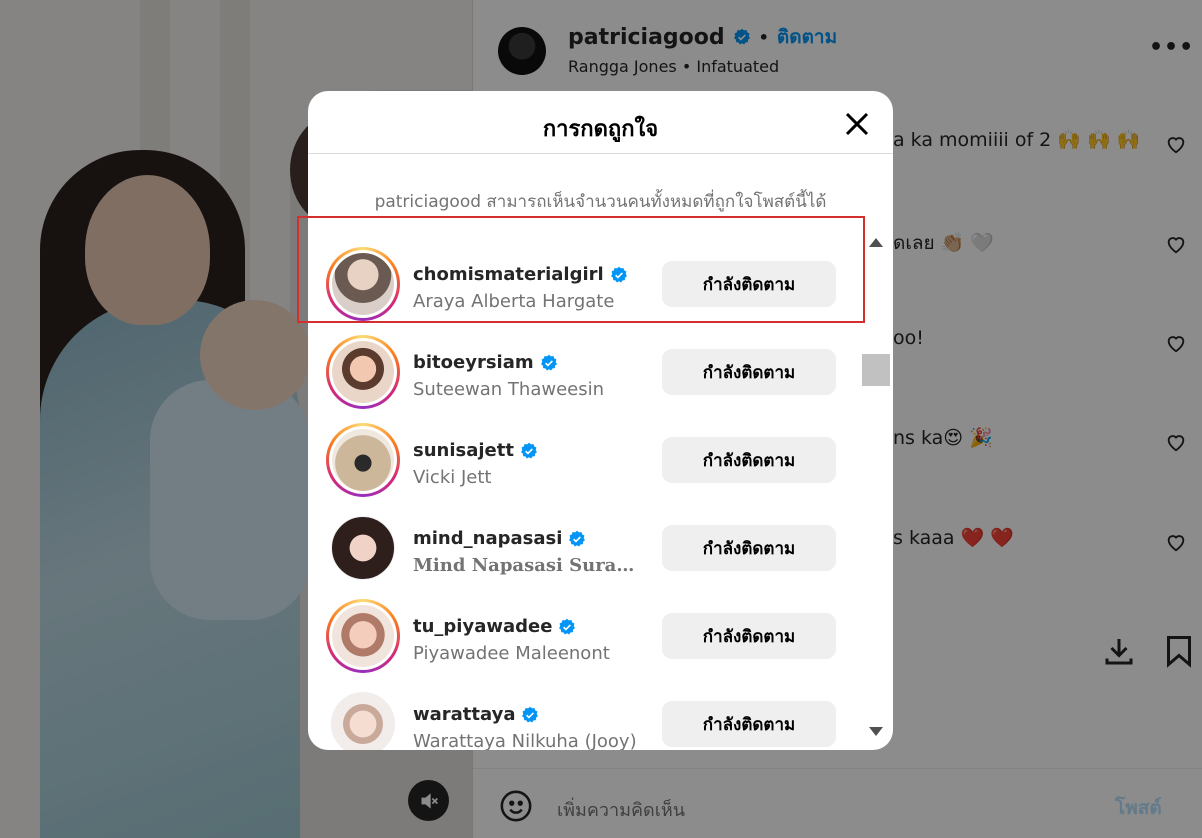  Describe the element at coordinates (452, 477) in the screenshot. I see `liker-full-name: Vicki Jett` at that location.